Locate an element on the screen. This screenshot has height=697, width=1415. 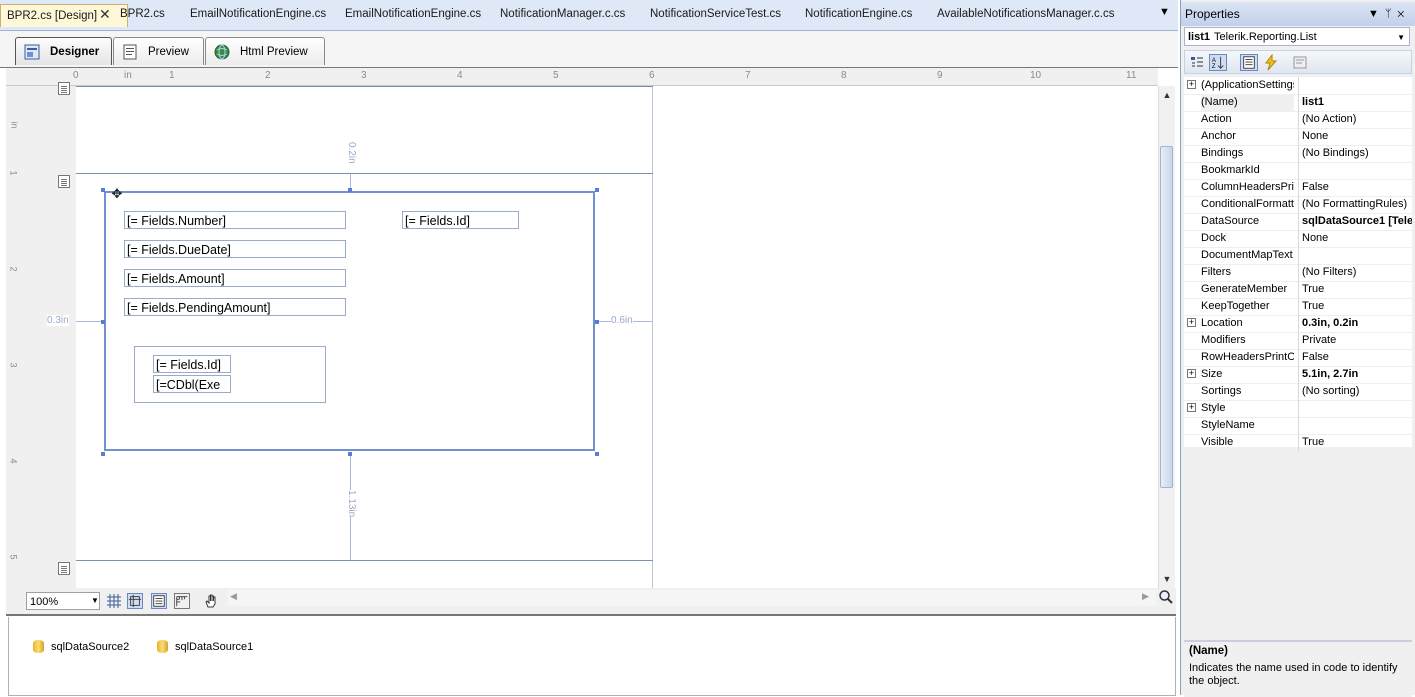
zoom-select: 100% is located at coordinates (63, 601).